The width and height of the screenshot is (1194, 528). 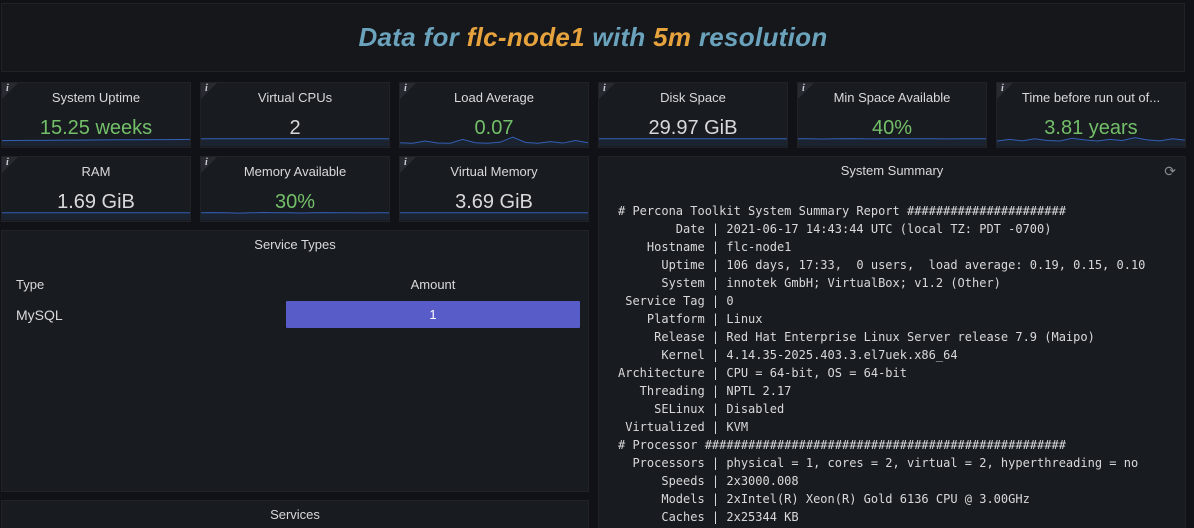 What do you see at coordinates (494, 115) in the screenshot?
I see `stat-panel-load-average: i Load Average 0.07` at bounding box center [494, 115].